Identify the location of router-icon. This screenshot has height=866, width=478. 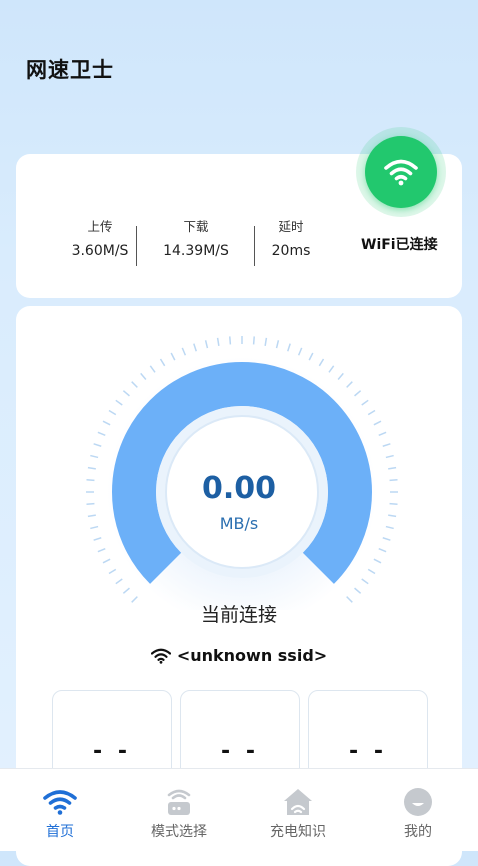
(179, 802).